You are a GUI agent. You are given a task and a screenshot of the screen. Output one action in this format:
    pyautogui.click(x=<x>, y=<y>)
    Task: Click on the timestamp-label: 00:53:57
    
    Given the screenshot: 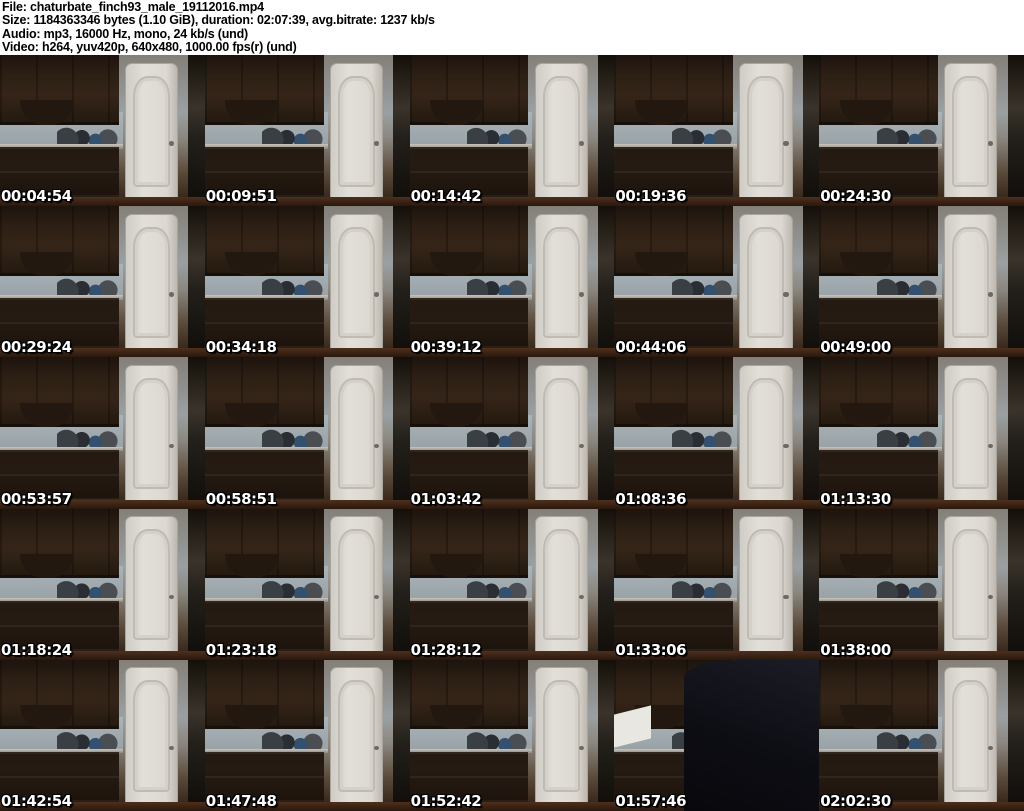 What is the action you would take?
    pyautogui.click(x=36, y=498)
    